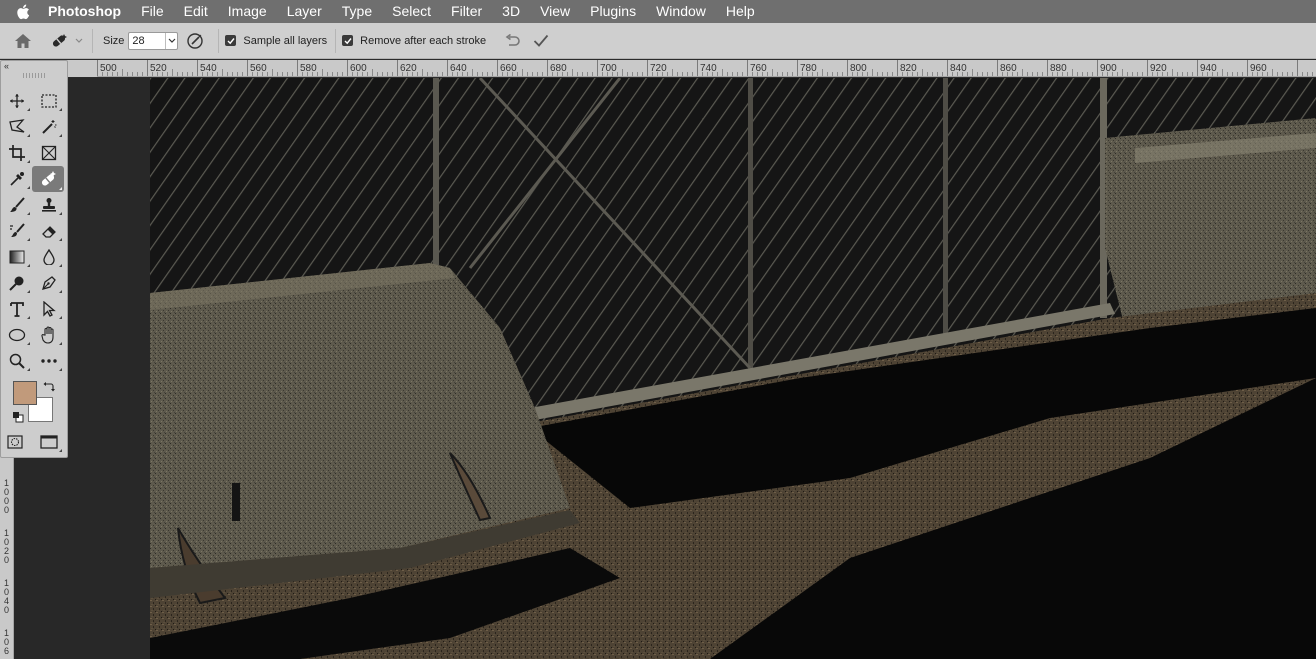 This screenshot has height=659, width=1316. What do you see at coordinates (66, 41) in the screenshot?
I see `tool-preset-picker` at bounding box center [66, 41].